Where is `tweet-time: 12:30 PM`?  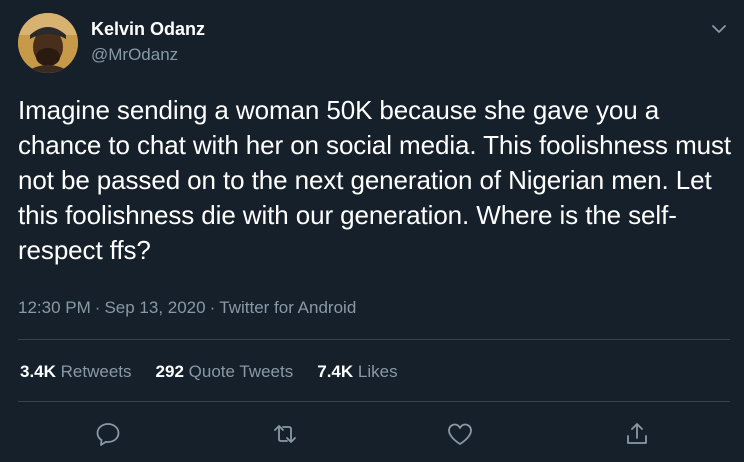
tweet-time: 12:30 PM is located at coordinates (54, 307).